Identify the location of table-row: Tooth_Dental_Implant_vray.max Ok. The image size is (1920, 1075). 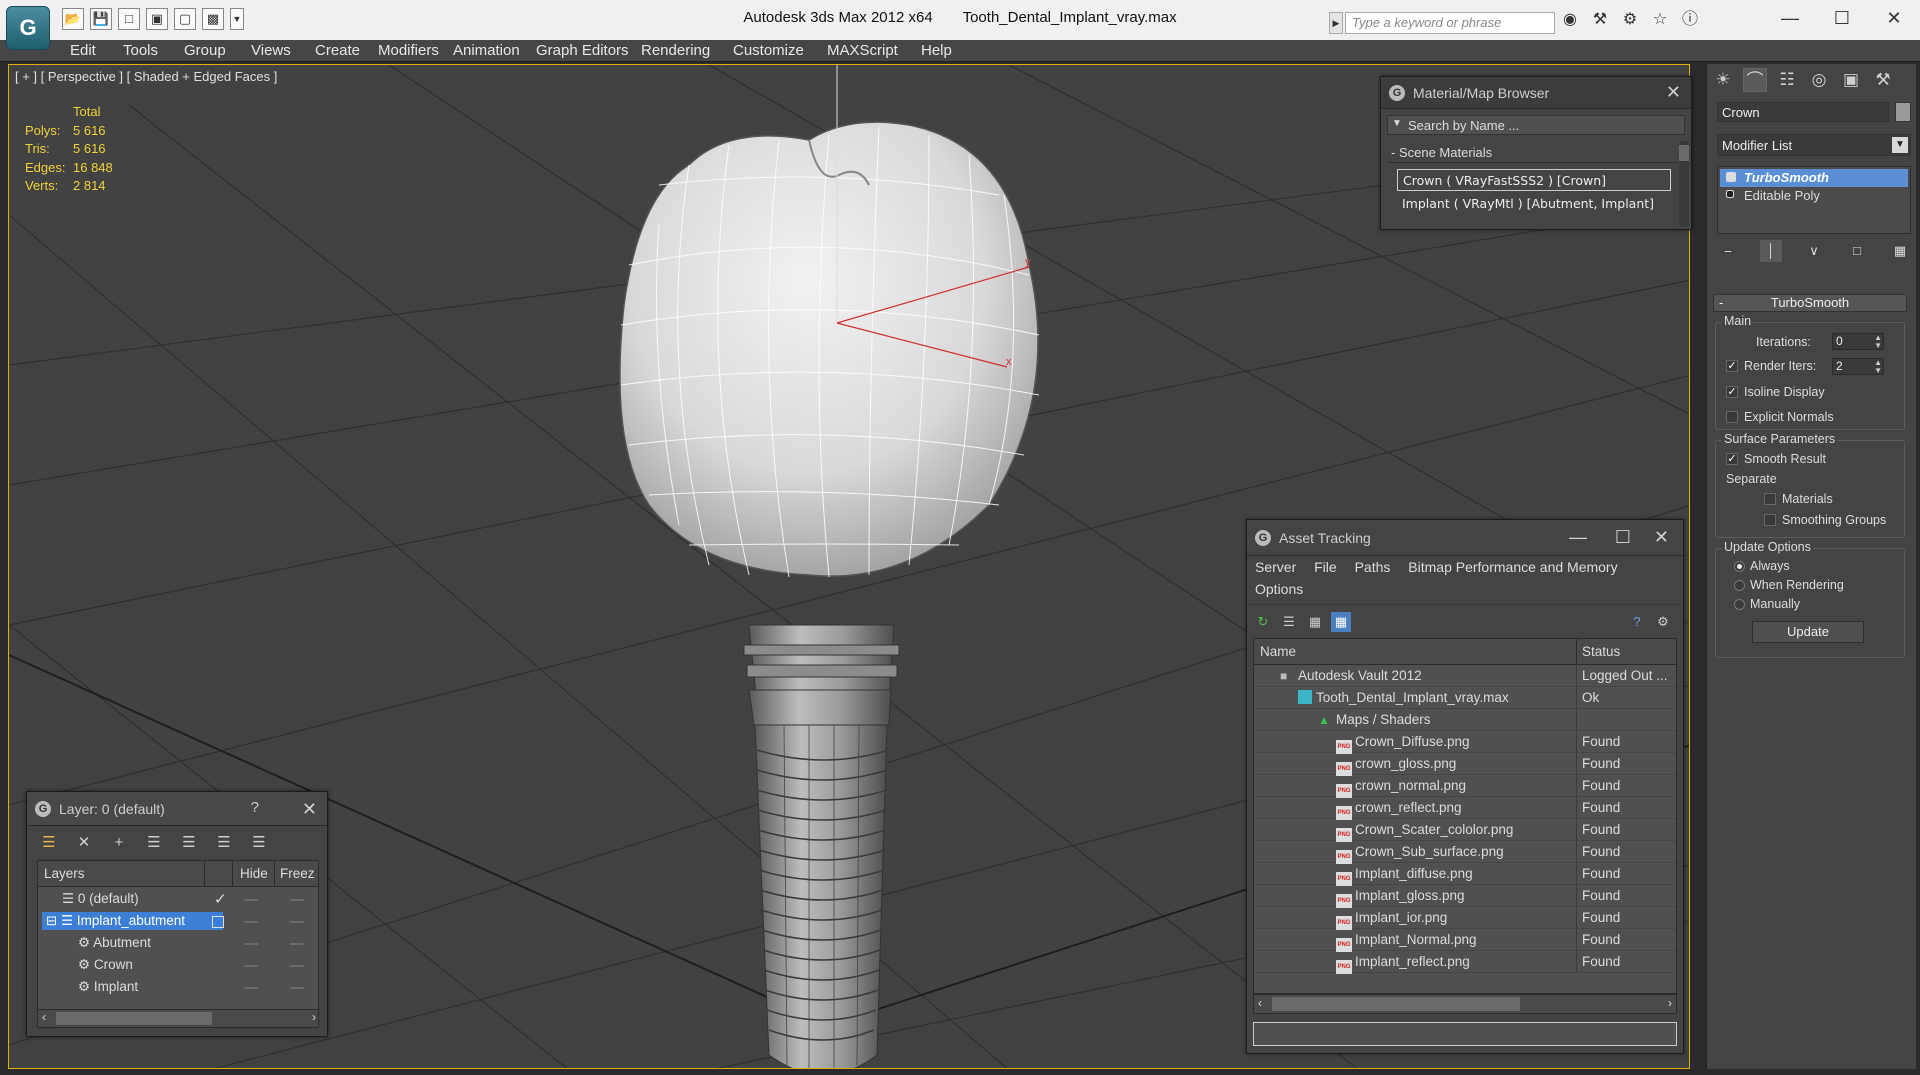
(1465, 698).